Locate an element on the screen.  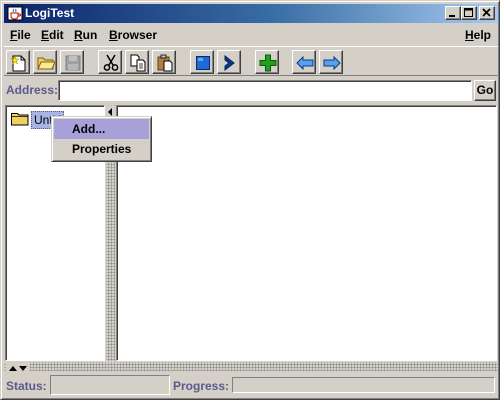
status-bar: Status: Progress: is located at coordinates (251, 385).